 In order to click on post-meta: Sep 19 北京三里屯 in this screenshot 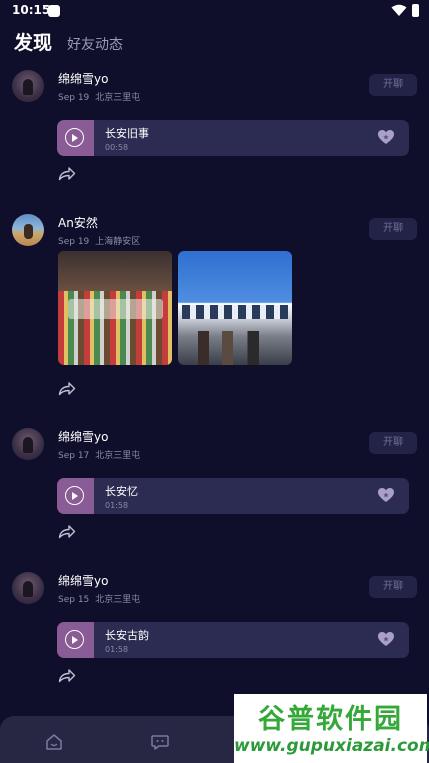, I will do `click(99, 96)`.